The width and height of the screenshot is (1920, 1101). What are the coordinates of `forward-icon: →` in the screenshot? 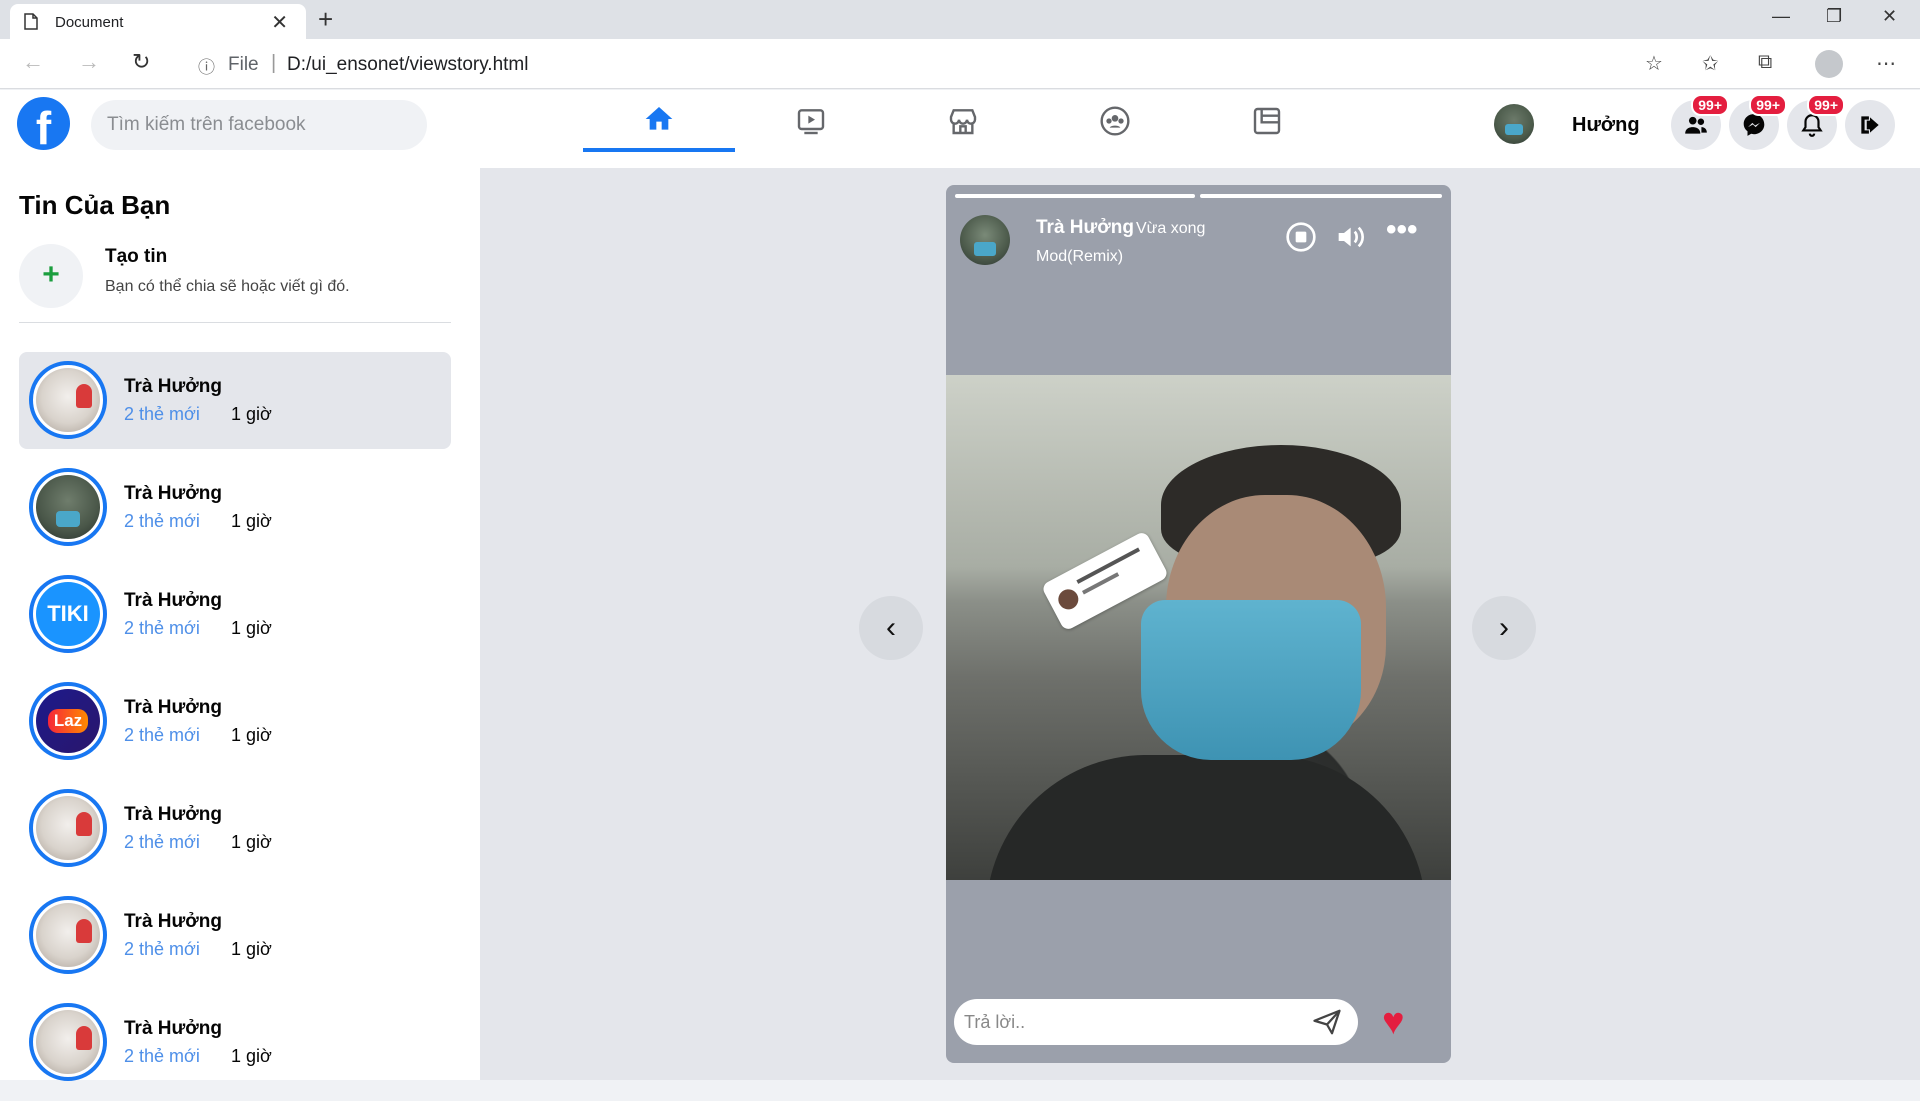 It's located at (89, 62).